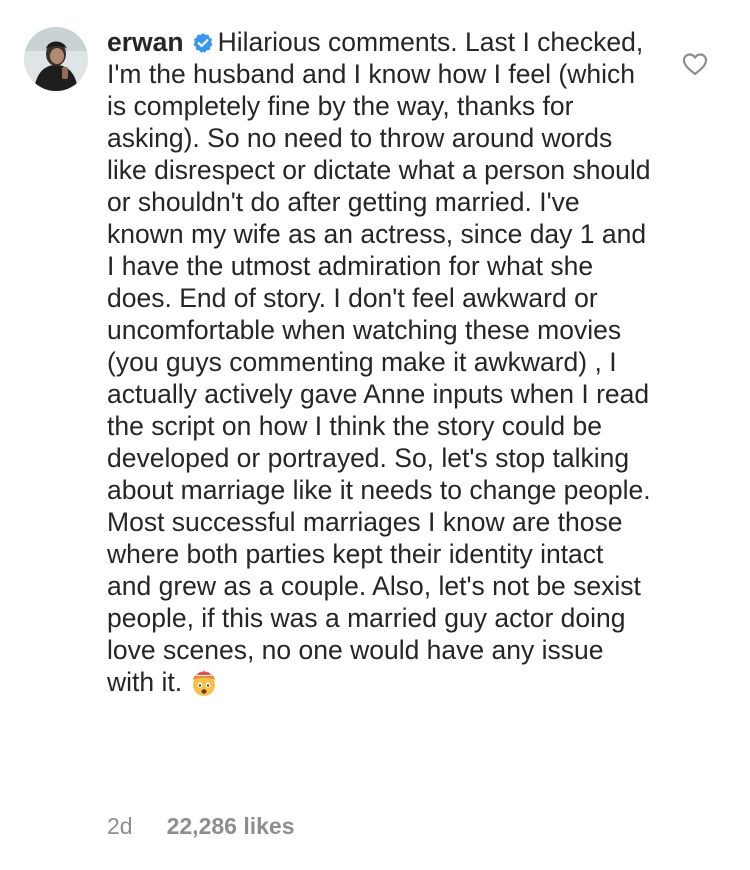 The image size is (750, 870). I want to click on comment-meta: 2d 22,286 likes, so click(201, 826).